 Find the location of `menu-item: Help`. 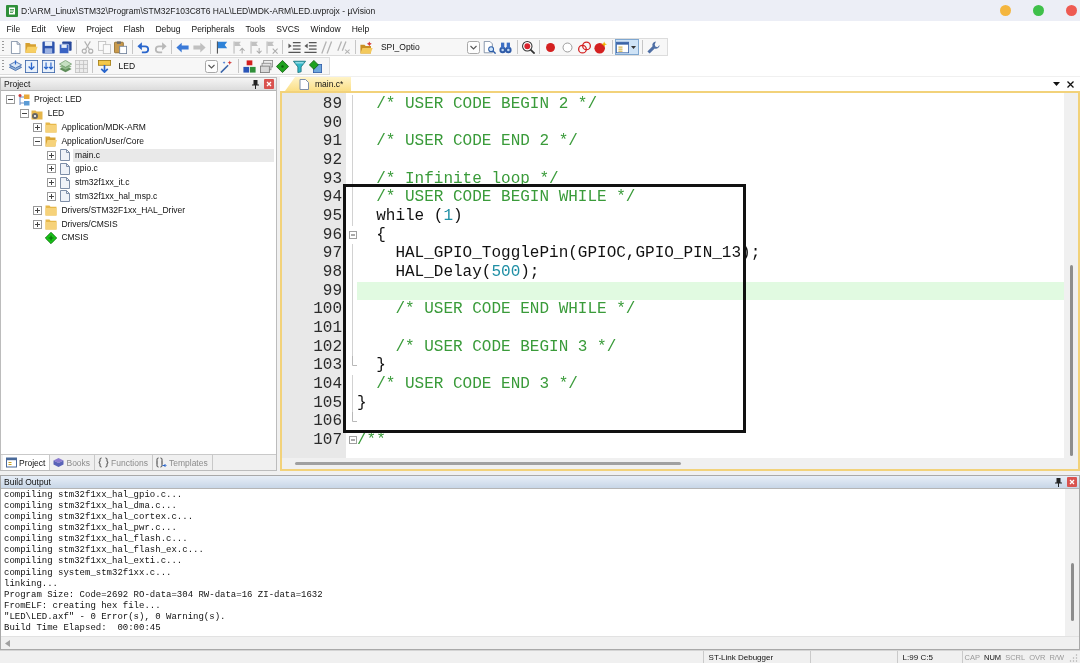

menu-item: Help is located at coordinates (360, 29).